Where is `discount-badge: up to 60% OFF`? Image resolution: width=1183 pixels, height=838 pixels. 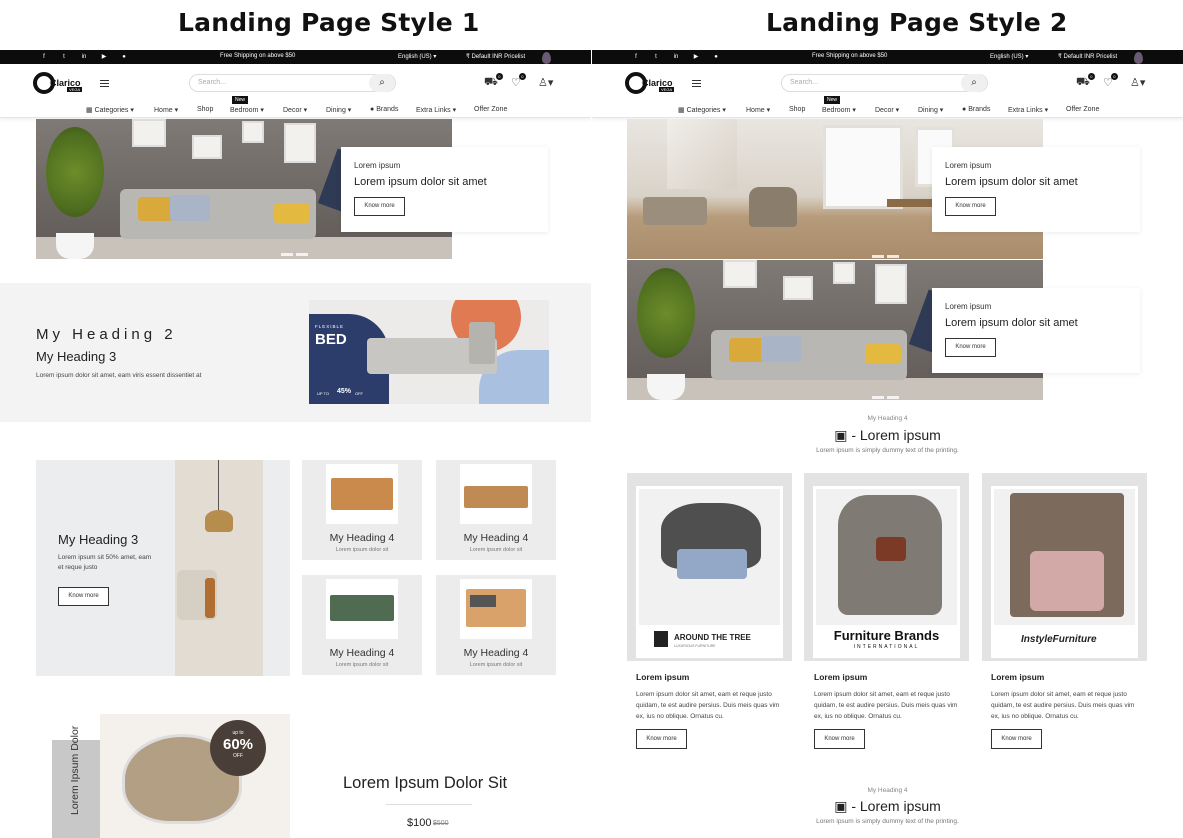
discount-badge: up to 60% OFF is located at coordinates (238, 748).